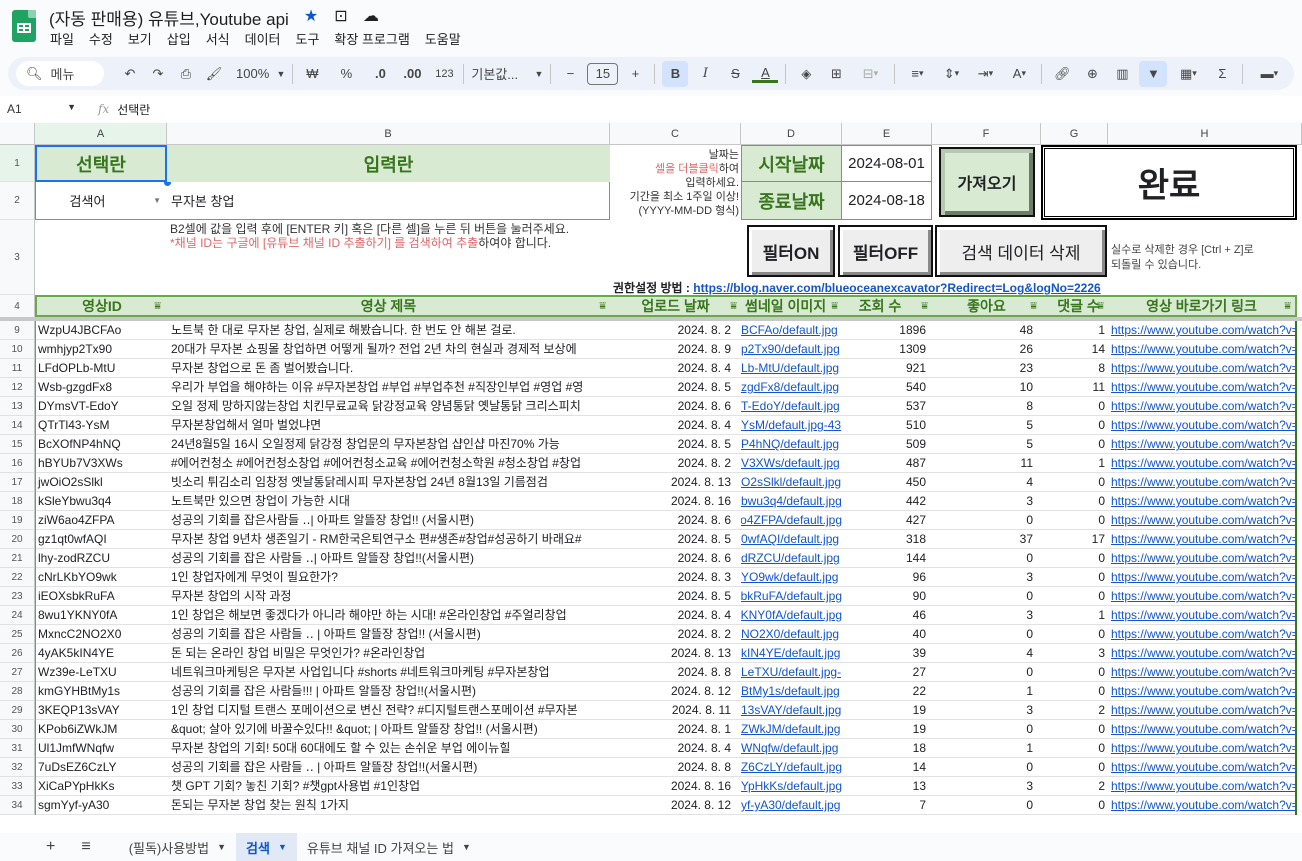 This screenshot has width=1302, height=861. Describe the element at coordinates (60, 73) in the screenshot. I see `menu-search: 🔍︎ 메뉴` at that location.